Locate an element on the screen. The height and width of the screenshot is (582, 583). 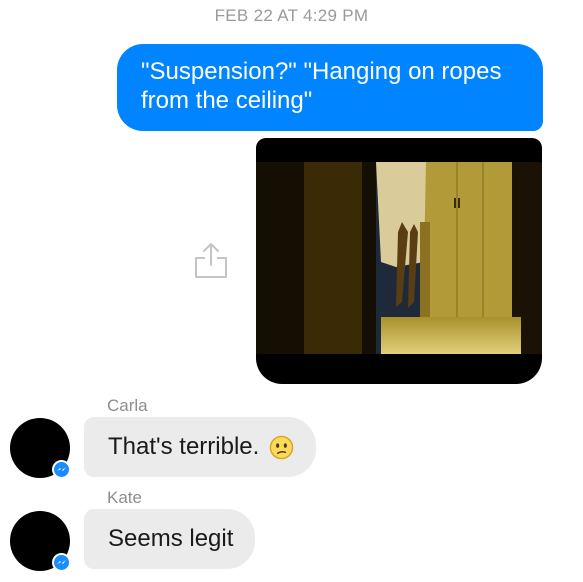
message-text: That's terrible. is located at coordinates (184, 446).